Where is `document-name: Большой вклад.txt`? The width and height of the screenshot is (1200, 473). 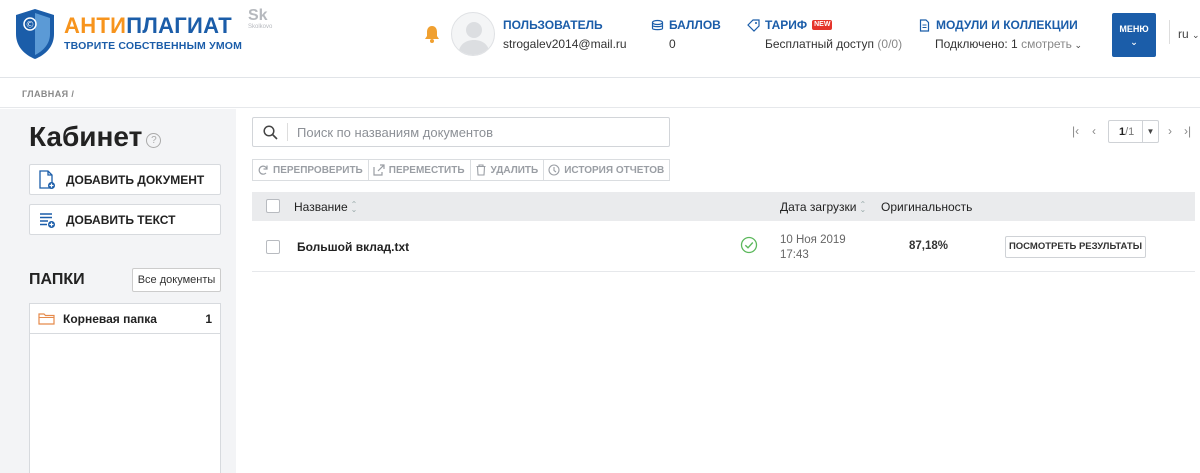
document-name: Большой вклад.txt is located at coordinates (353, 247).